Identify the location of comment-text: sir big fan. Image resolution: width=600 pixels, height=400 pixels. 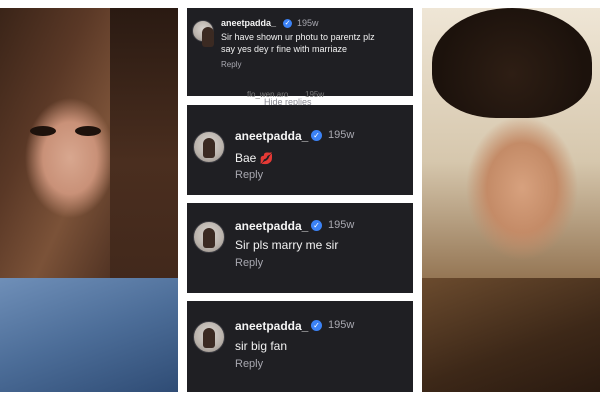
(261, 346).